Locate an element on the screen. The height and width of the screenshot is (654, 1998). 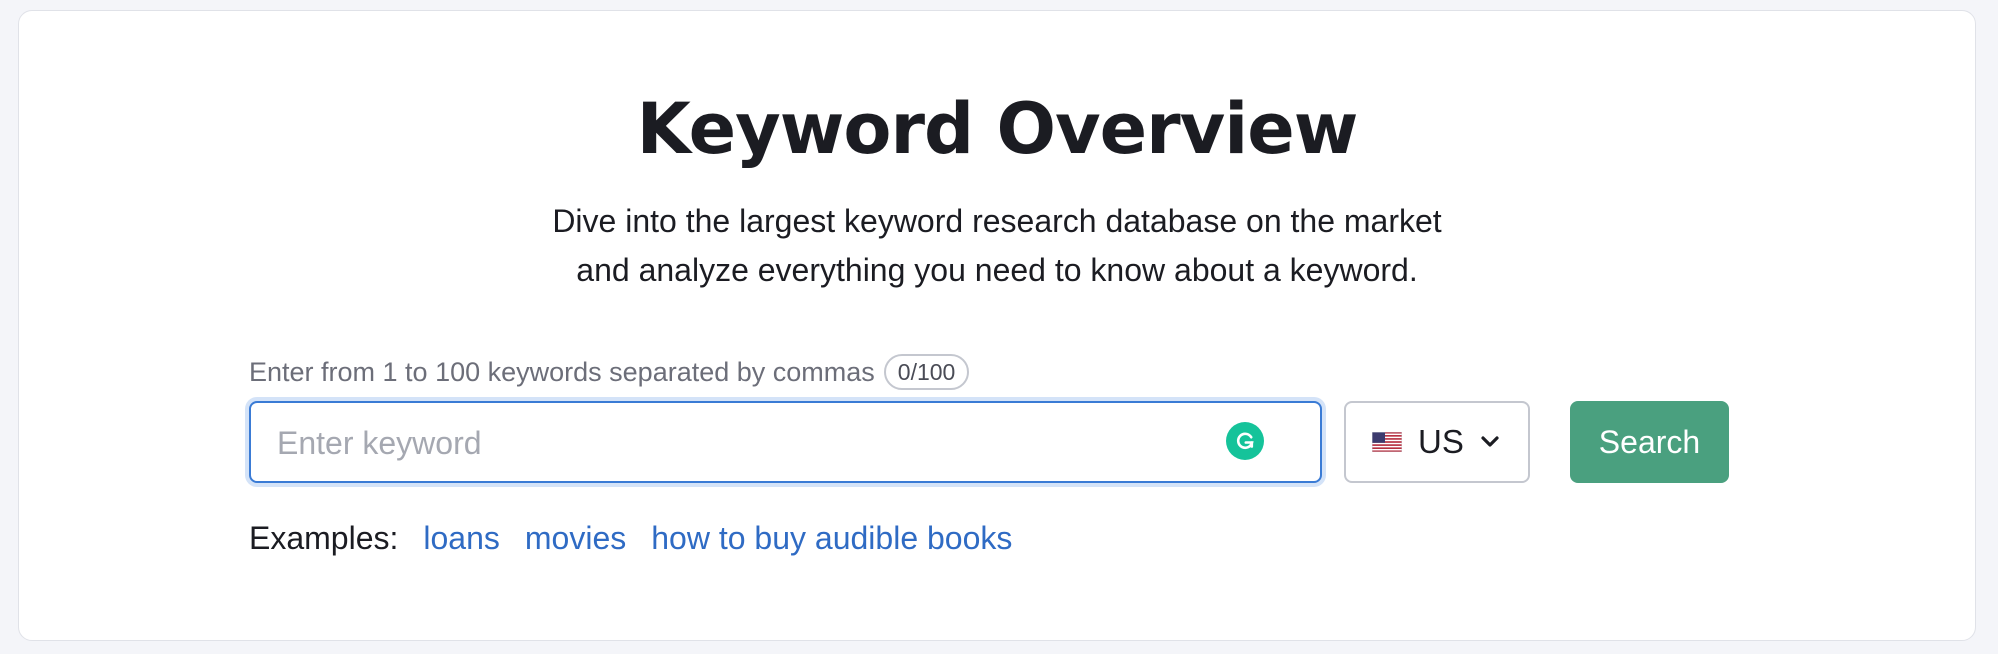
grammarly-icon is located at coordinates (1245, 441).